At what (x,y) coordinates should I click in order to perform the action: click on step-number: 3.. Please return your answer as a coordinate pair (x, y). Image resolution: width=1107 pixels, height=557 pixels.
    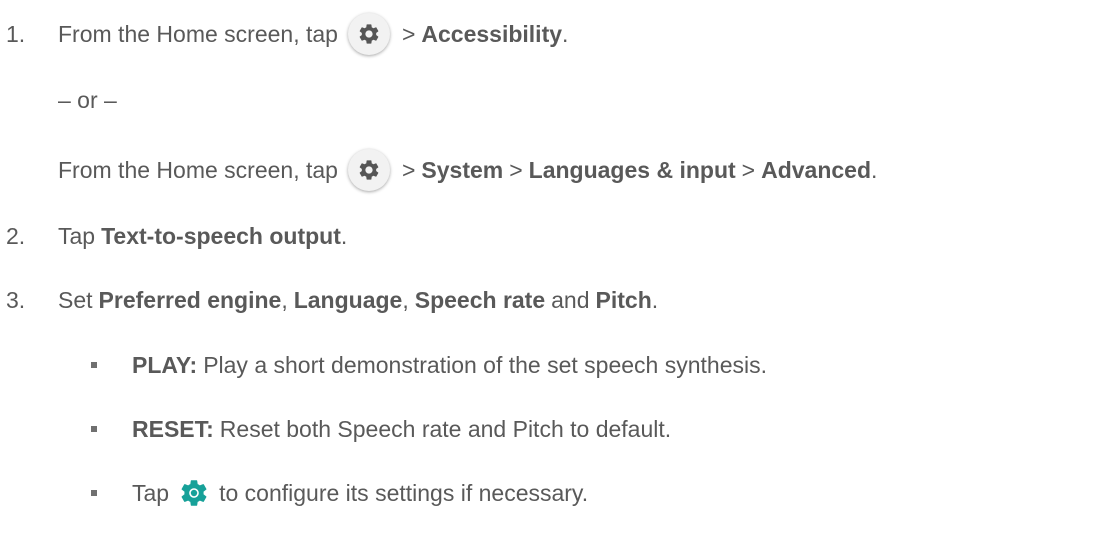
    Looking at the image, I should click on (16, 299).